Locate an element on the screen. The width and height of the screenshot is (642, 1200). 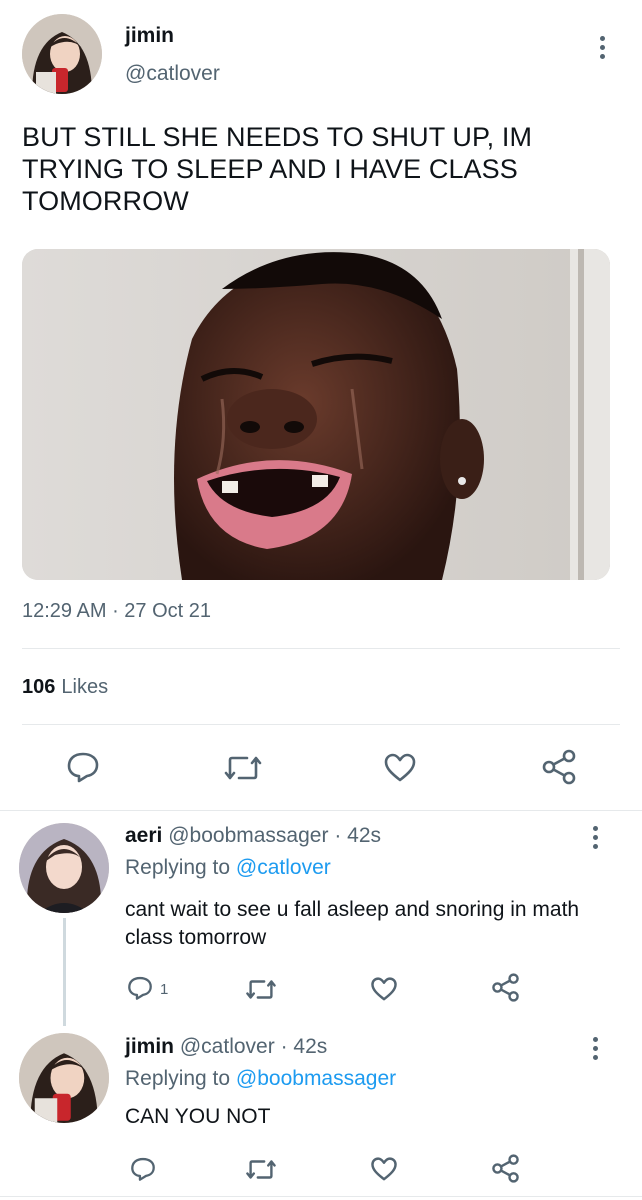
replying-to: Replying to @boobmassager is located at coordinates (260, 1079).